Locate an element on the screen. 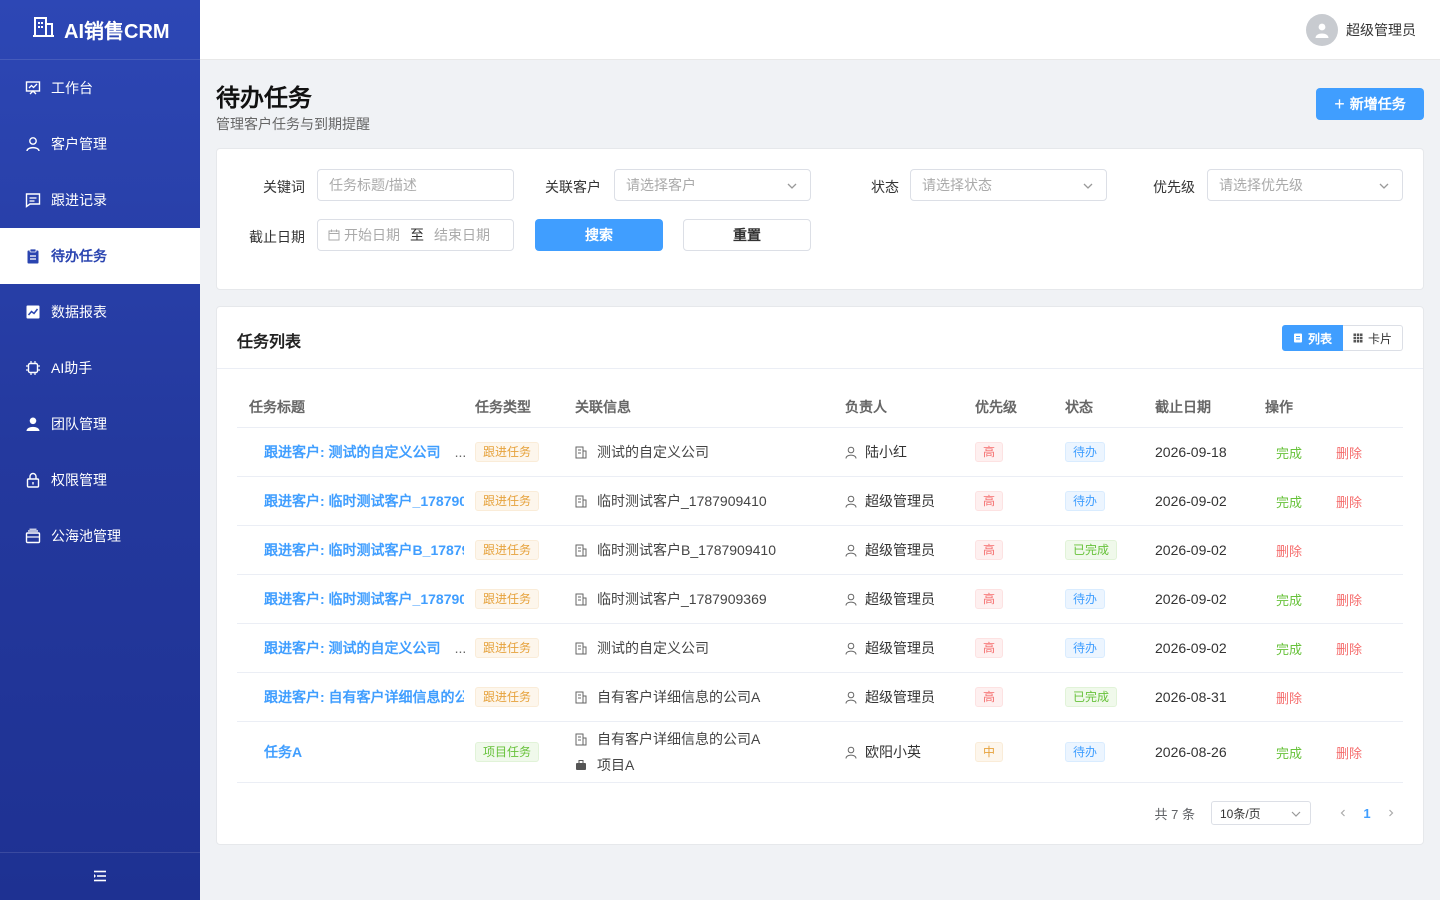 The width and height of the screenshot is (1440, 900). customer-select: 请选择客户 is located at coordinates (712, 185).